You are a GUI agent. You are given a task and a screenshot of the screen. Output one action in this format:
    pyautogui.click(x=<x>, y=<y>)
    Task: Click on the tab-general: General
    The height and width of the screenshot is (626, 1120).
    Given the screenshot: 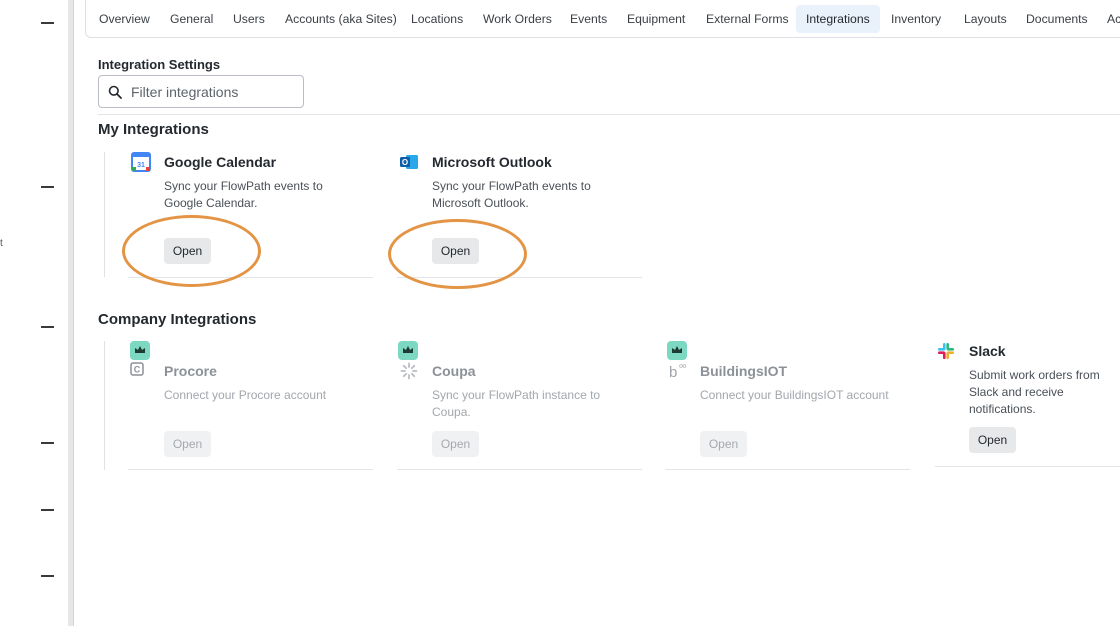 What is the action you would take?
    pyautogui.click(x=191, y=19)
    